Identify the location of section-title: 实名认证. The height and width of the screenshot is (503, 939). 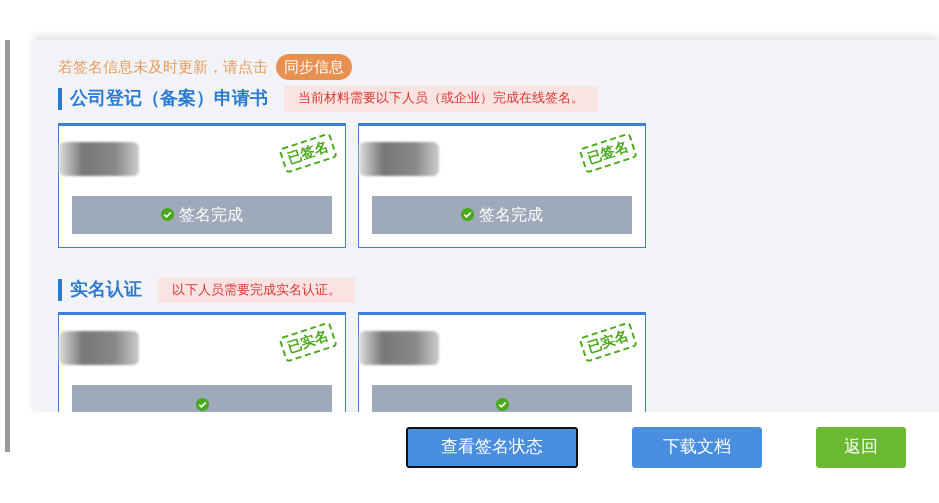
(100, 290).